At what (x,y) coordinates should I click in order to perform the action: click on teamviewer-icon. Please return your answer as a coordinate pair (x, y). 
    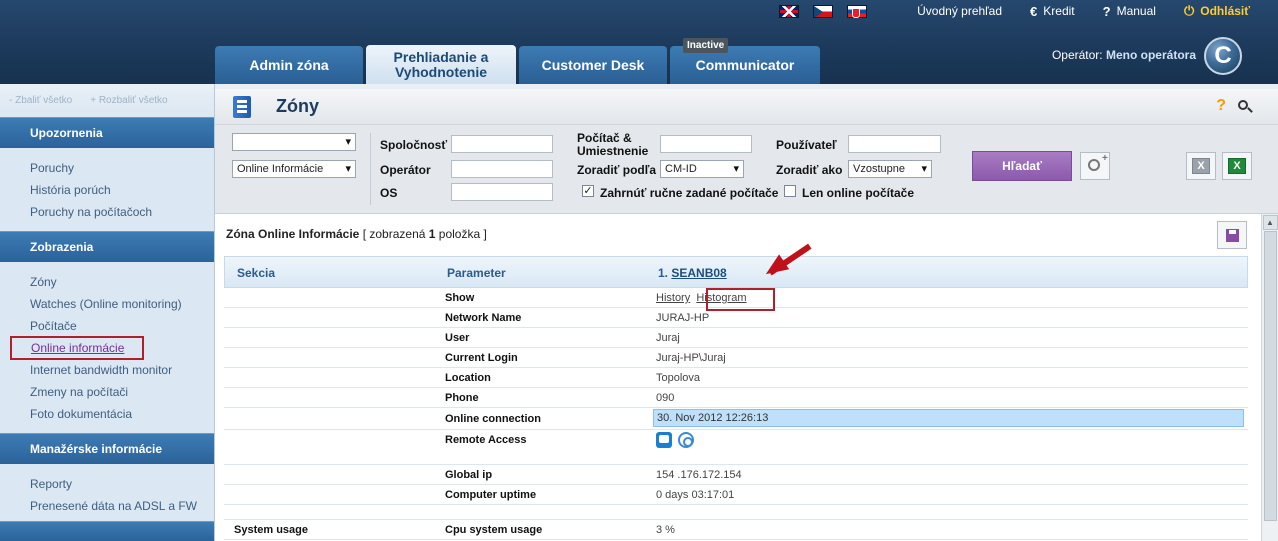
    Looking at the image, I should click on (664, 440).